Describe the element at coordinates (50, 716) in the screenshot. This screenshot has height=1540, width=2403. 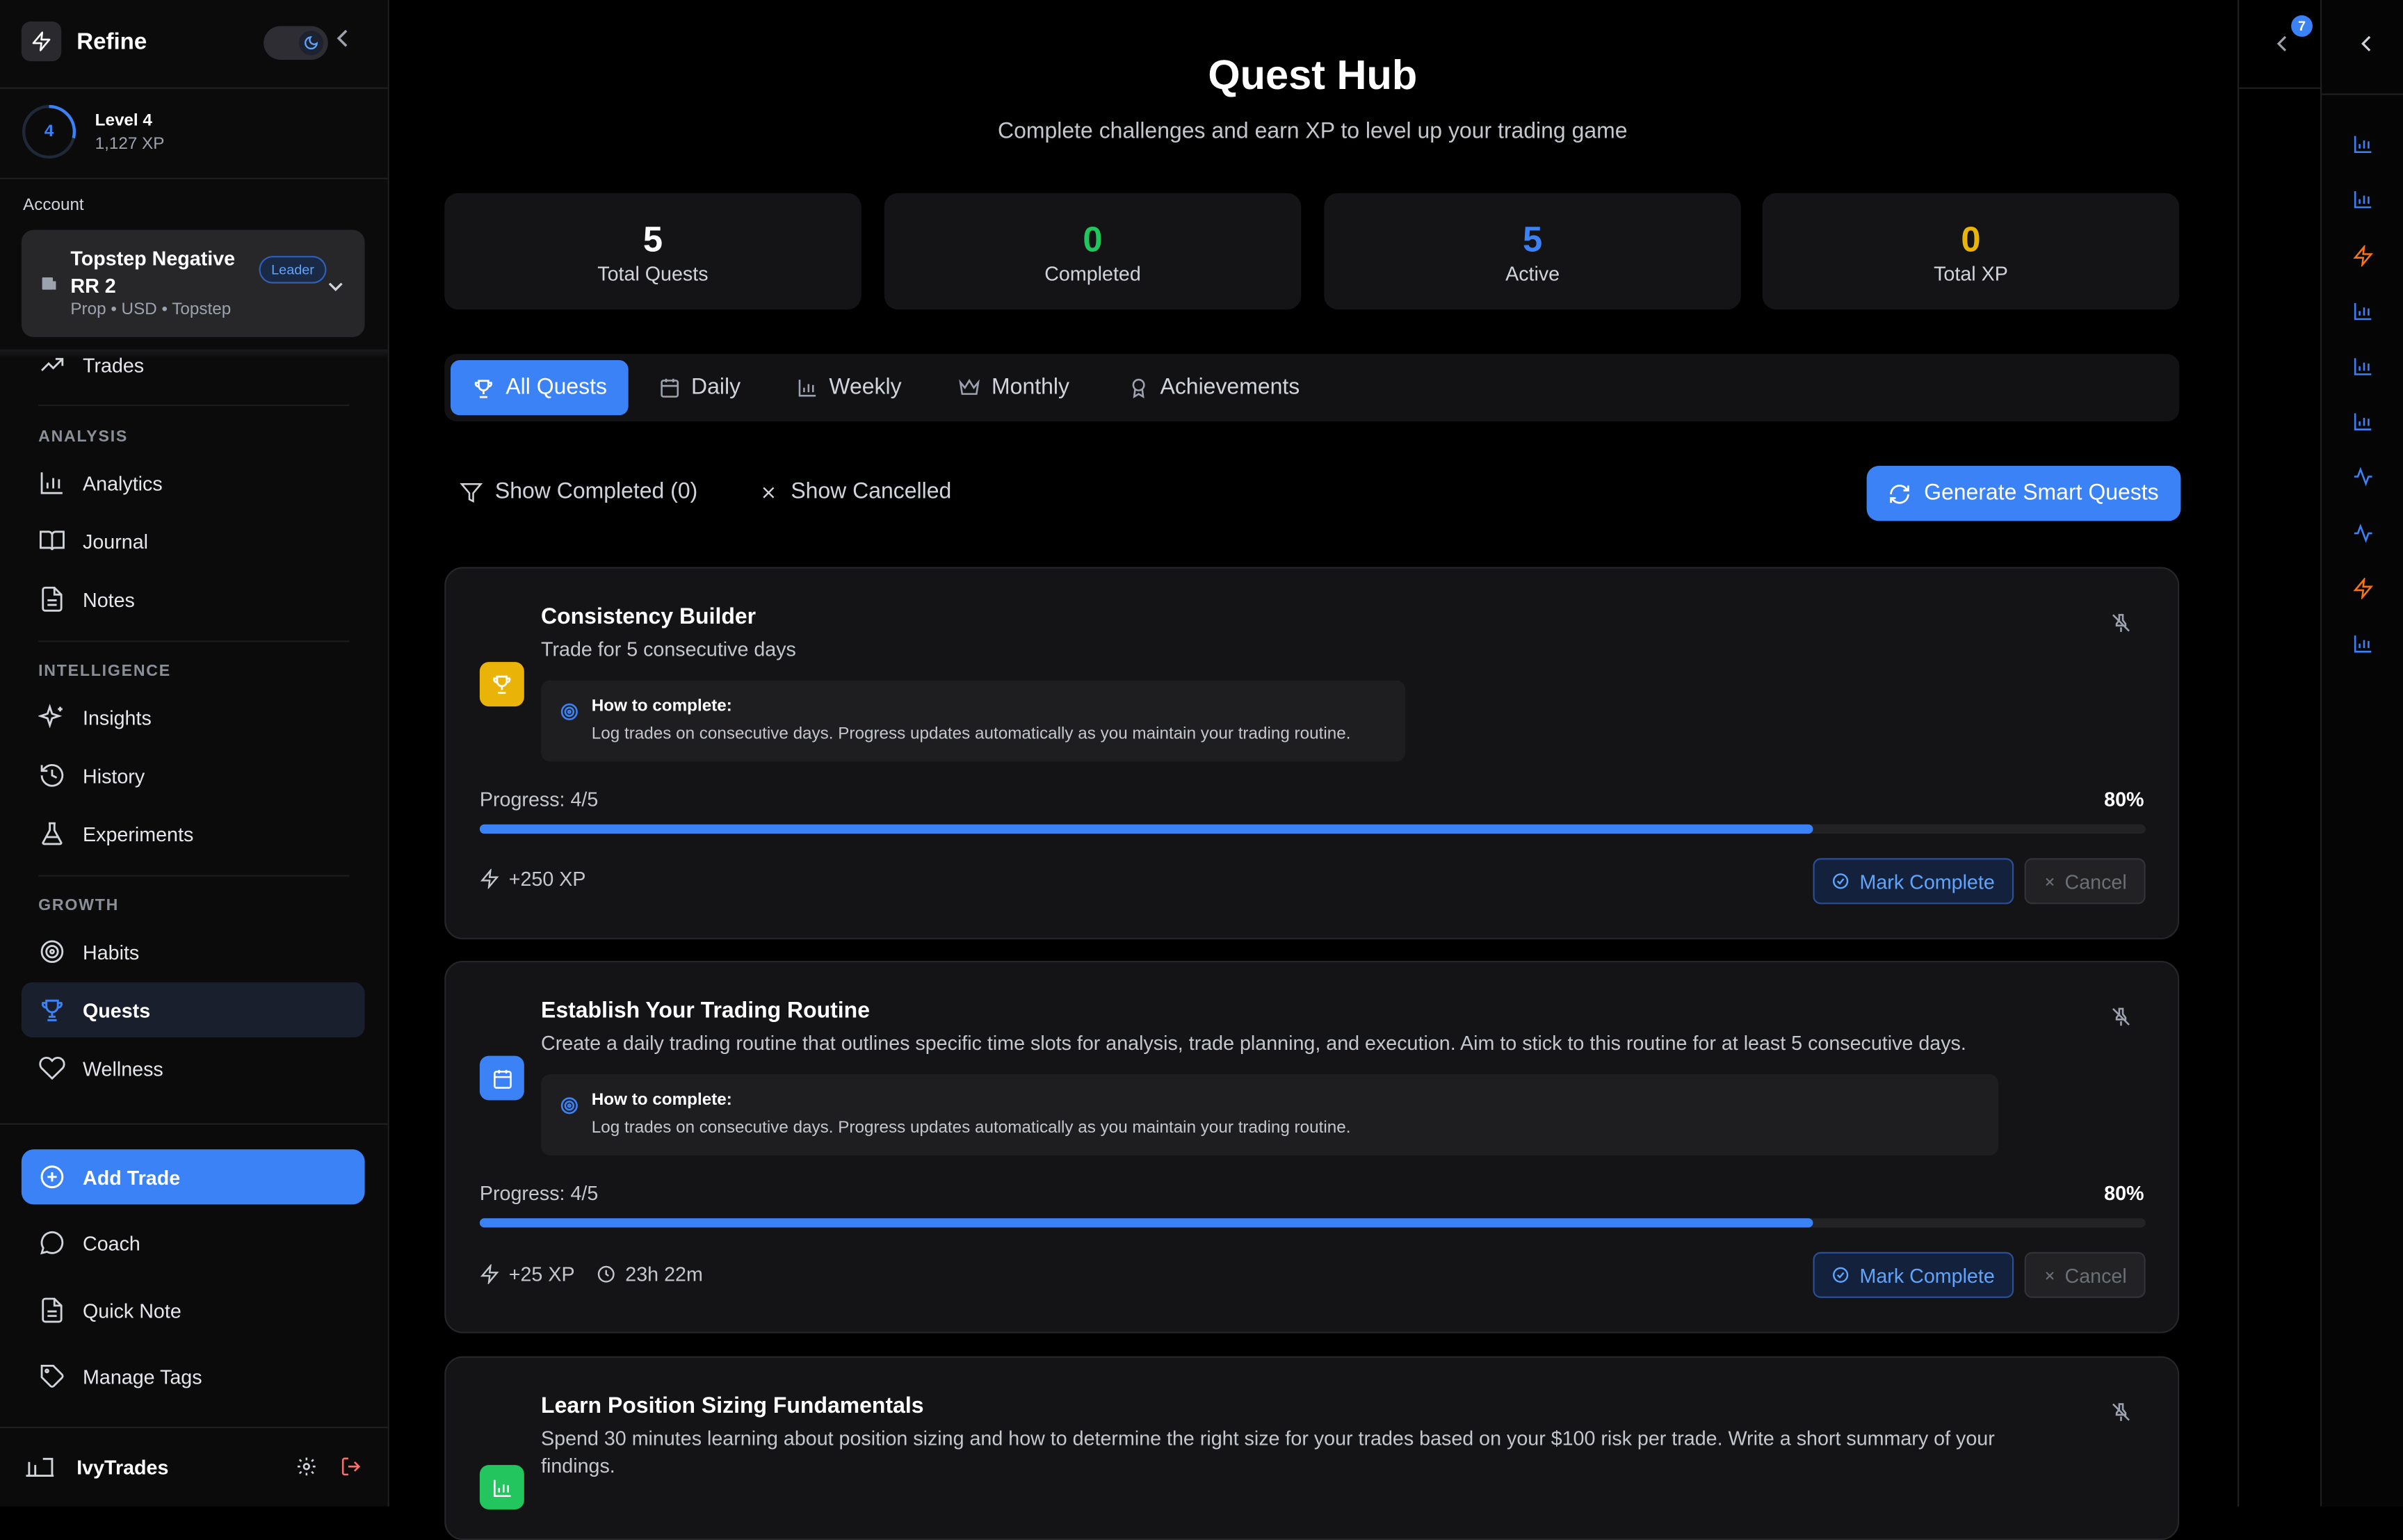
I see `sparkles-icon` at that location.